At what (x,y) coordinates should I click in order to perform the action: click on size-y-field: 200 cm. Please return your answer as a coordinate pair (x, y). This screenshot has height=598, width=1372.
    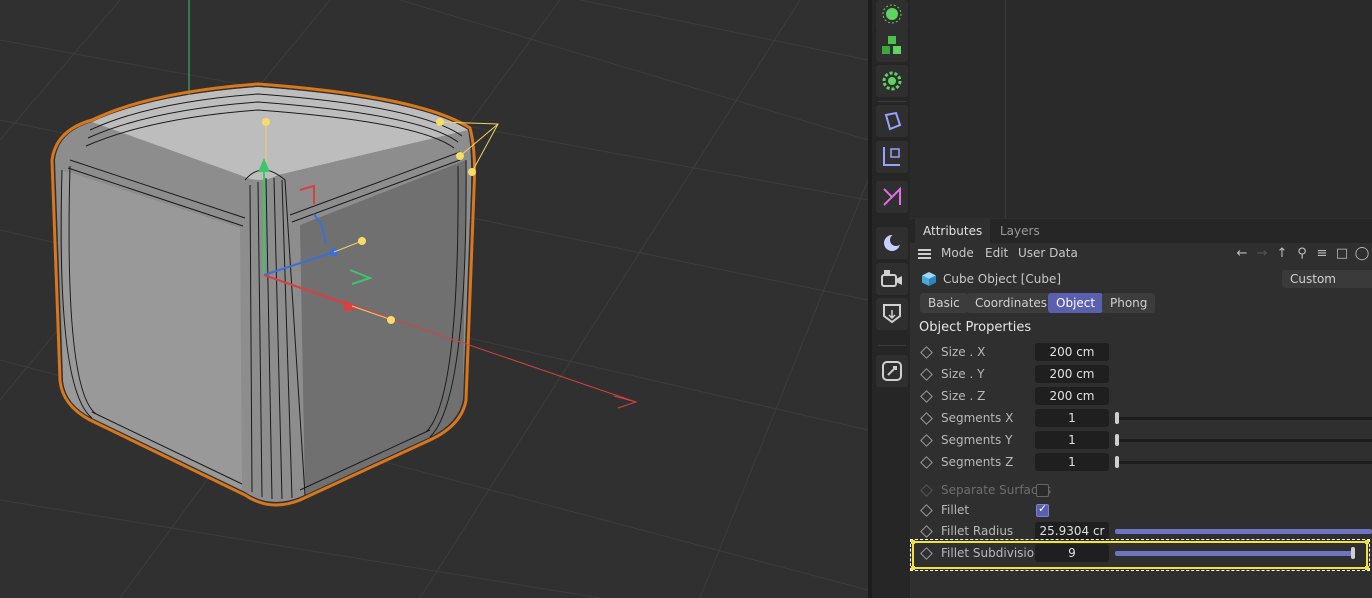
    Looking at the image, I should click on (1072, 374).